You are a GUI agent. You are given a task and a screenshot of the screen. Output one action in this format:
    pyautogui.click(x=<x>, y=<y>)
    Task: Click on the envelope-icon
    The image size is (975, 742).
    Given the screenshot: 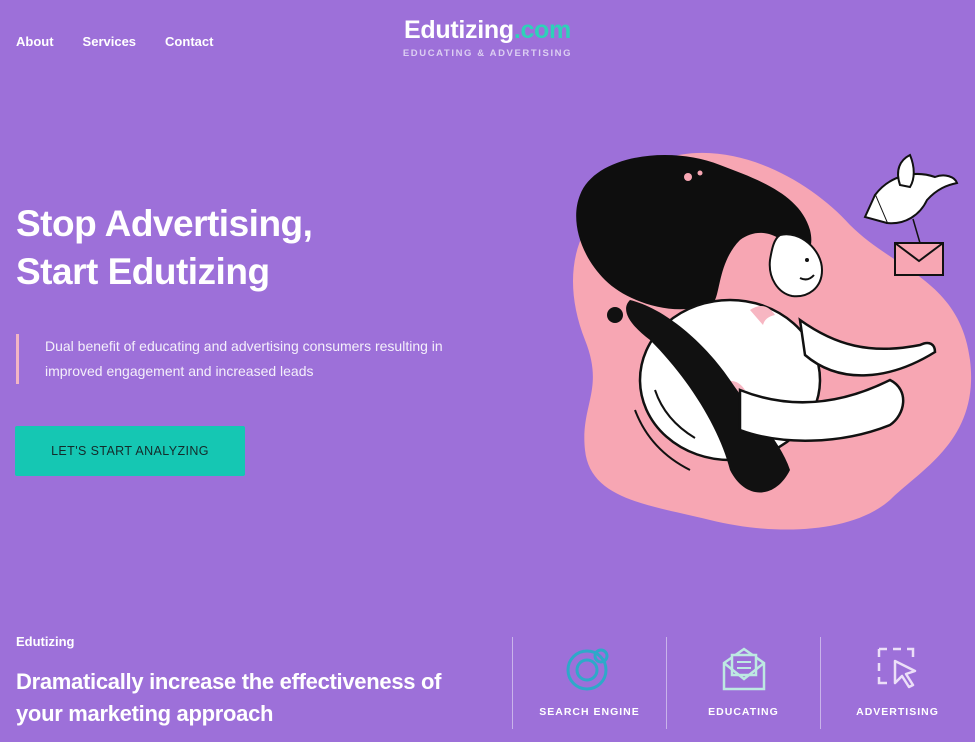 What is the action you would take?
    pyautogui.click(x=743, y=669)
    